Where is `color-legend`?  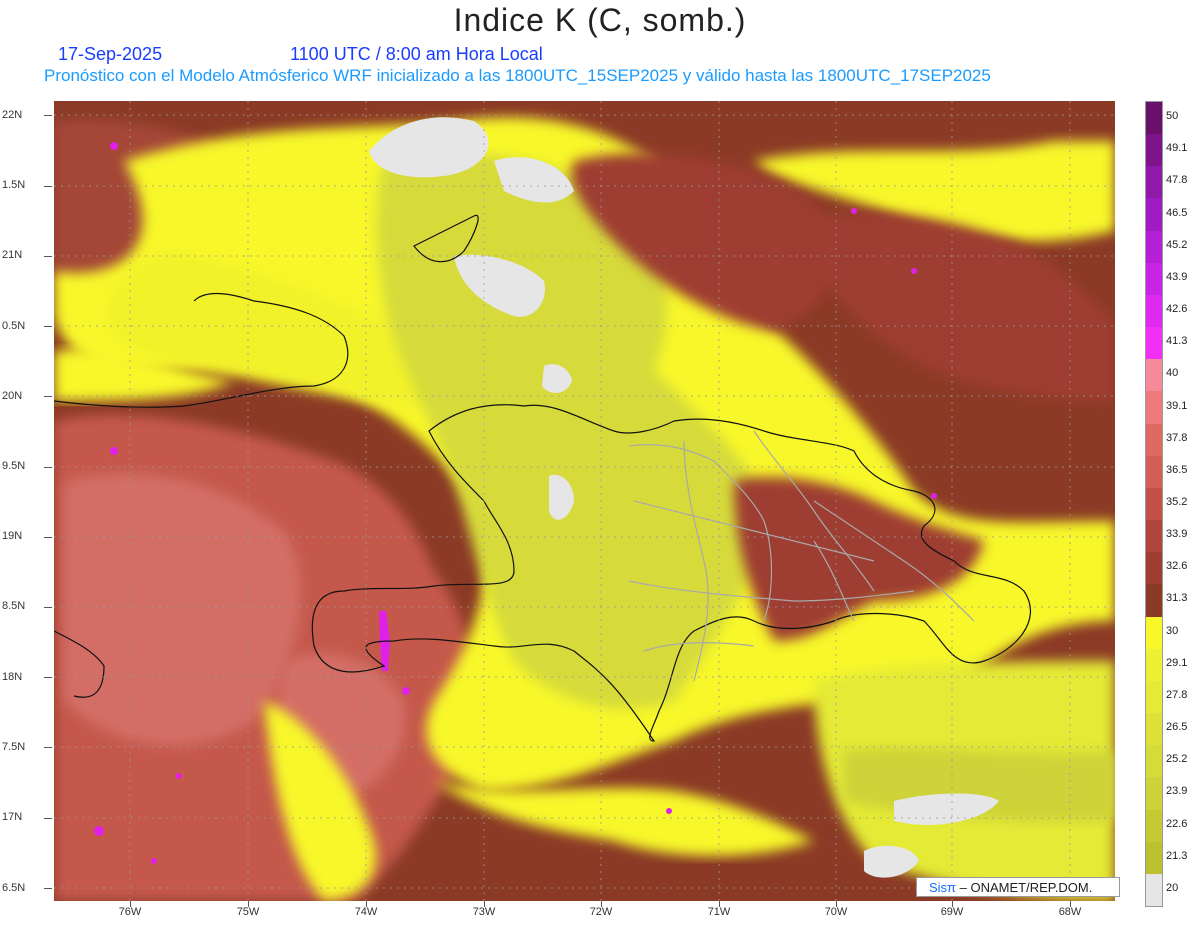 color-legend is located at coordinates (1154, 504).